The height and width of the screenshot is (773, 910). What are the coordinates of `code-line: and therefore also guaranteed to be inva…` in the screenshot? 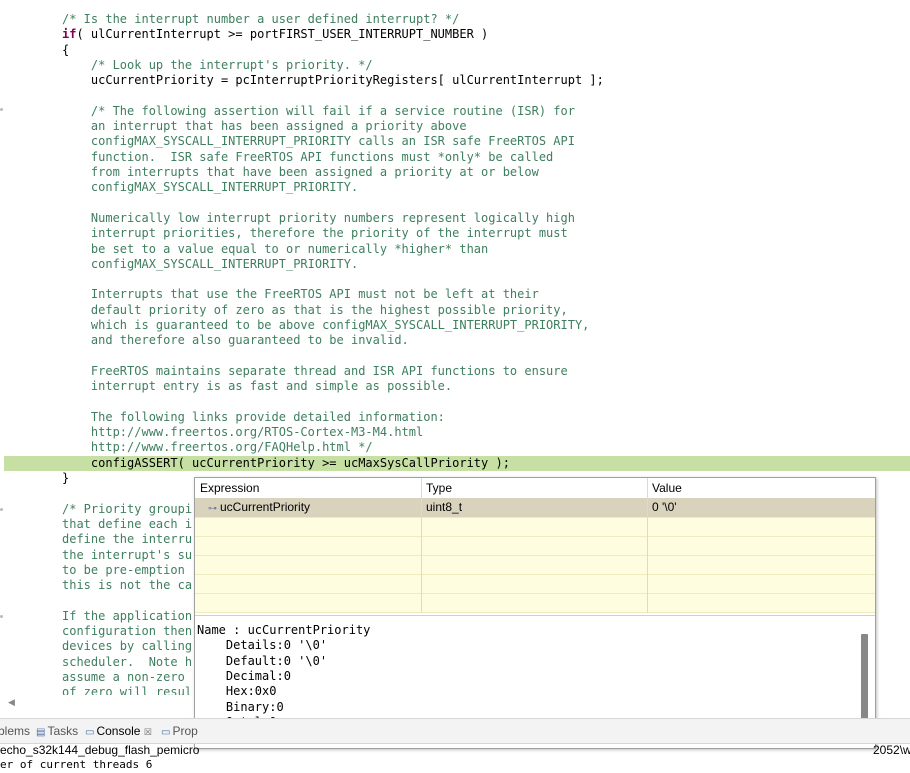 It's located at (455, 340).